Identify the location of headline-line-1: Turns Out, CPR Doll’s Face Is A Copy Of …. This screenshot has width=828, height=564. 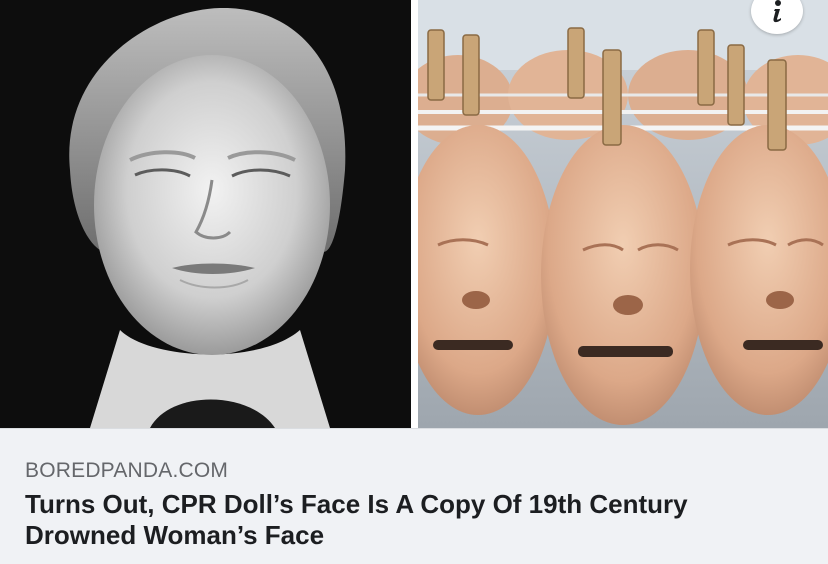
(356, 504).